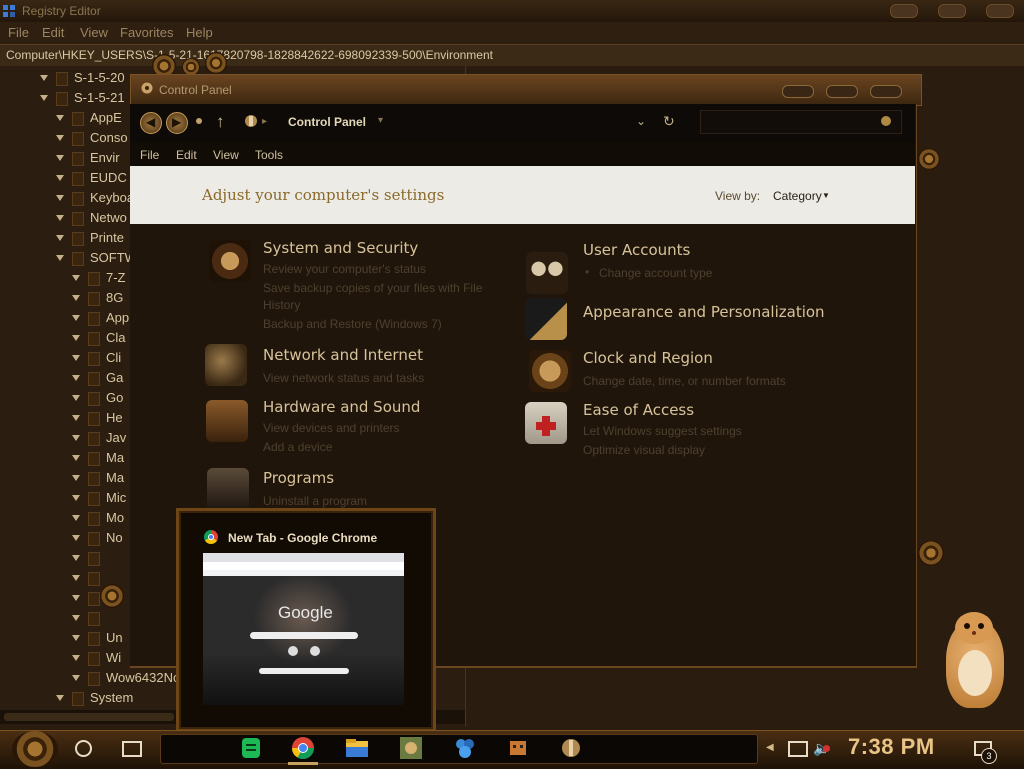  I want to click on menu-edit: Edit, so click(53, 32).